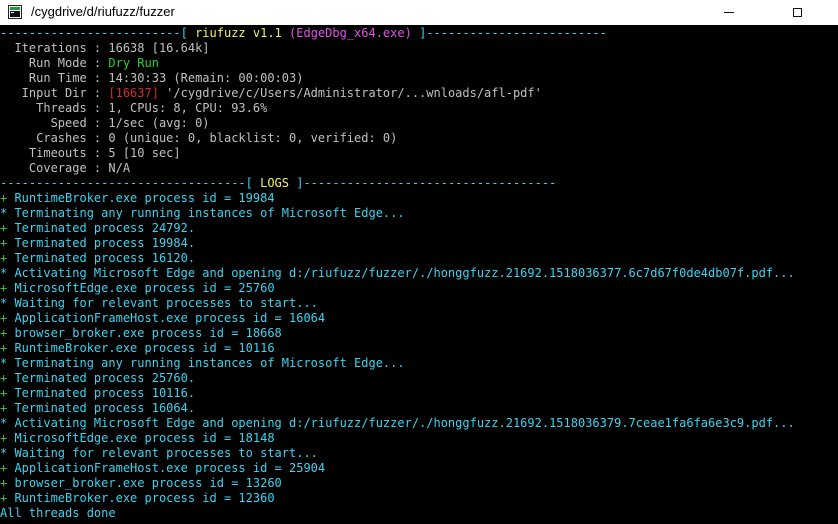  Describe the element at coordinates (54, 138) in the screenshot. I see `stat-label: Crashes :` at that location.